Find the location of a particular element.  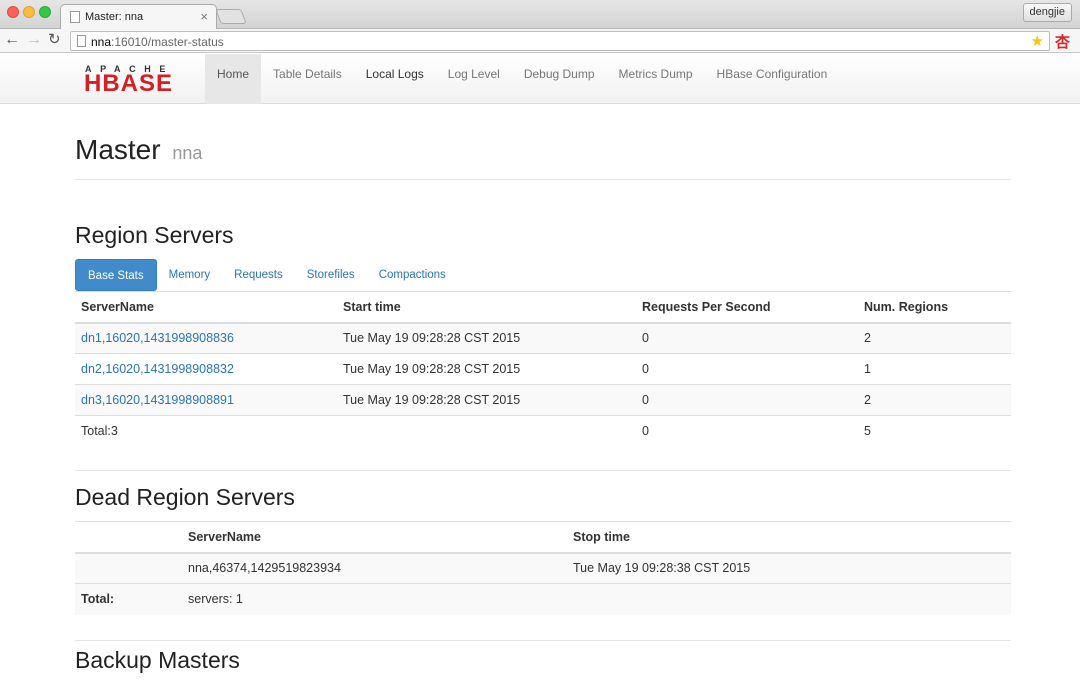

url-path: :16010/master-status is located at coordinates (167, 42).